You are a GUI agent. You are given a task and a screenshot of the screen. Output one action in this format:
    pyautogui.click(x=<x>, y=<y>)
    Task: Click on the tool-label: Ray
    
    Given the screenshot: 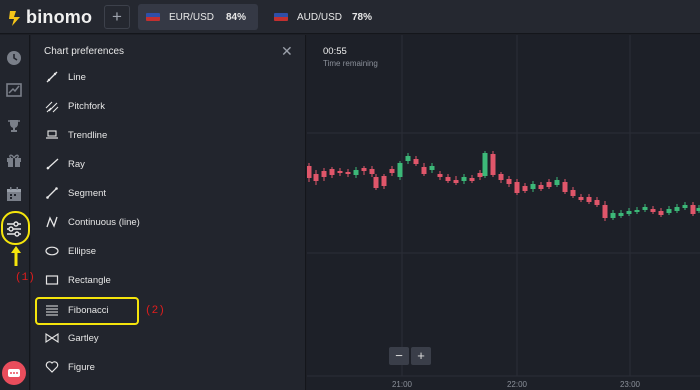 What is the action you would take?
    pyautogui.click(x=76, y=164)
    